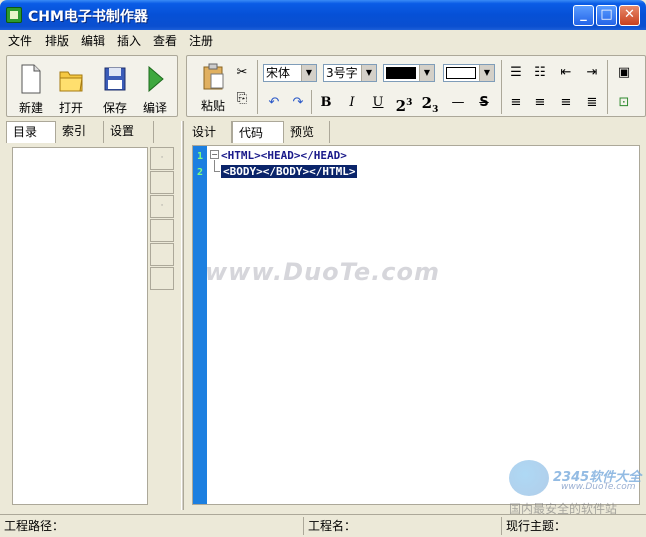 This screenshot has width=646, height=537. Describe the element at coordinates (209, 132) in the screenshot. I see `tab-design: 设计` at that location.